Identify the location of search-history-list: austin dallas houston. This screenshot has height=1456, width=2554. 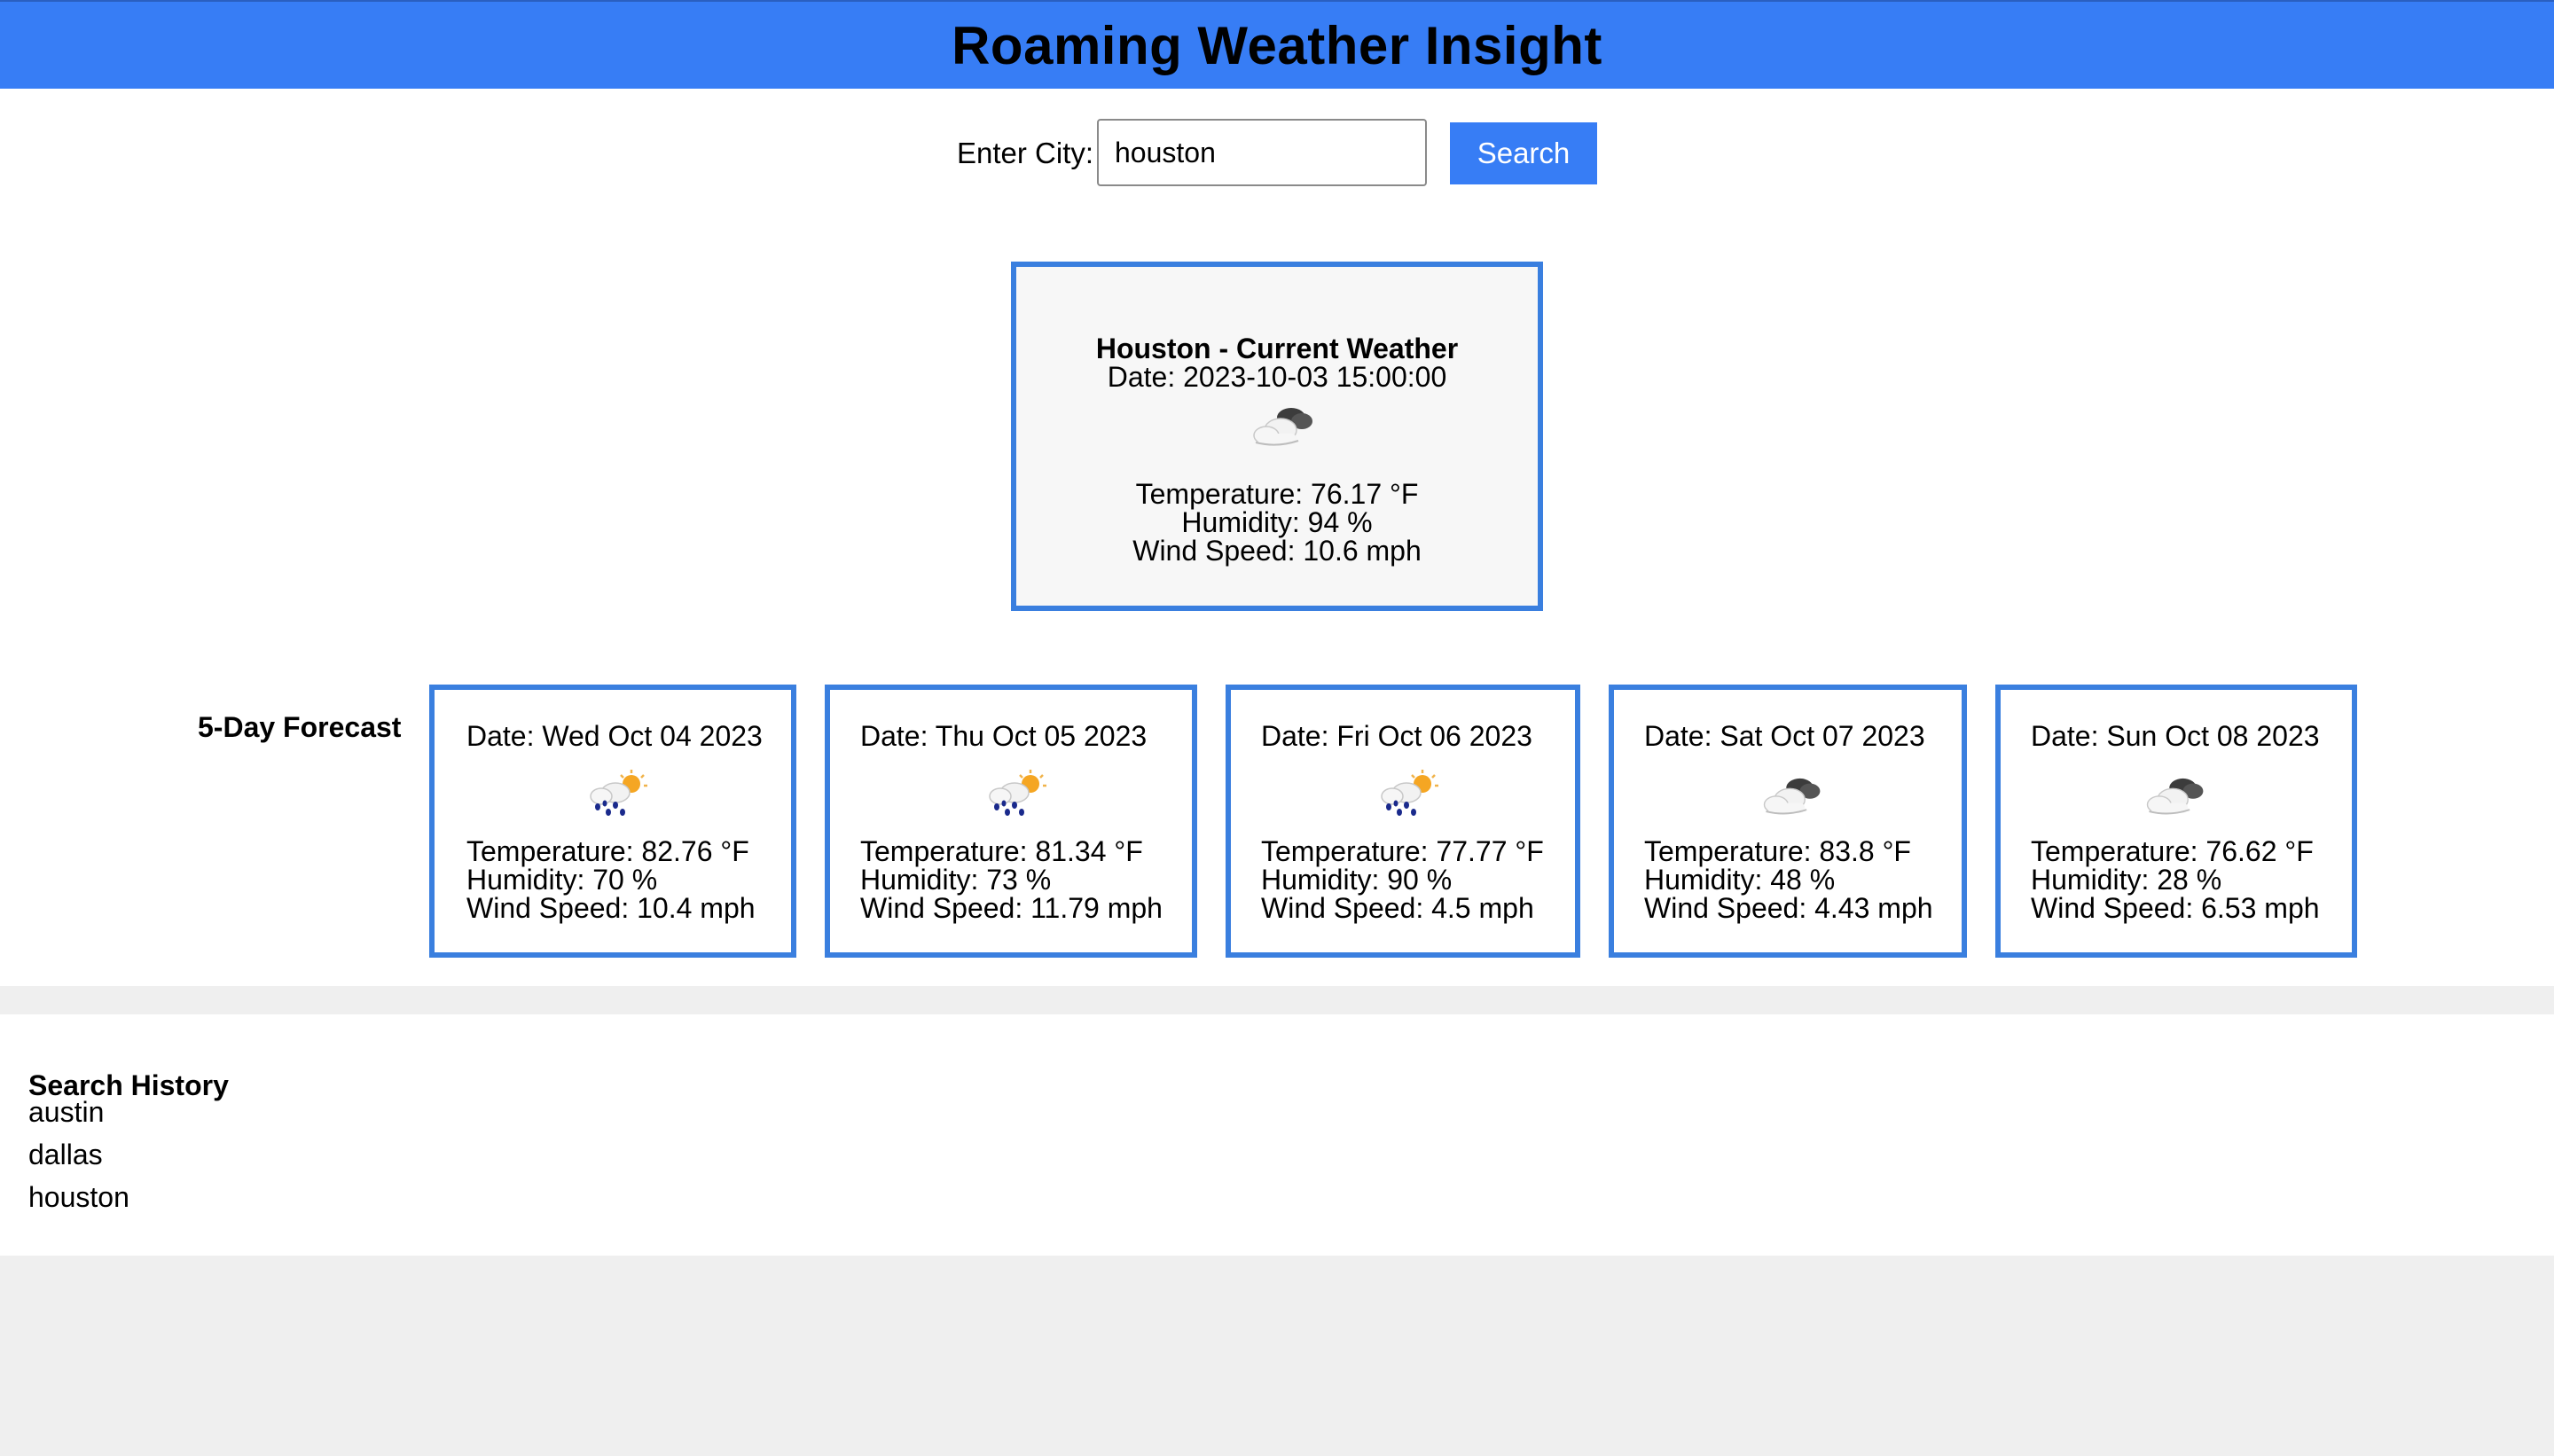
(78, 1161).